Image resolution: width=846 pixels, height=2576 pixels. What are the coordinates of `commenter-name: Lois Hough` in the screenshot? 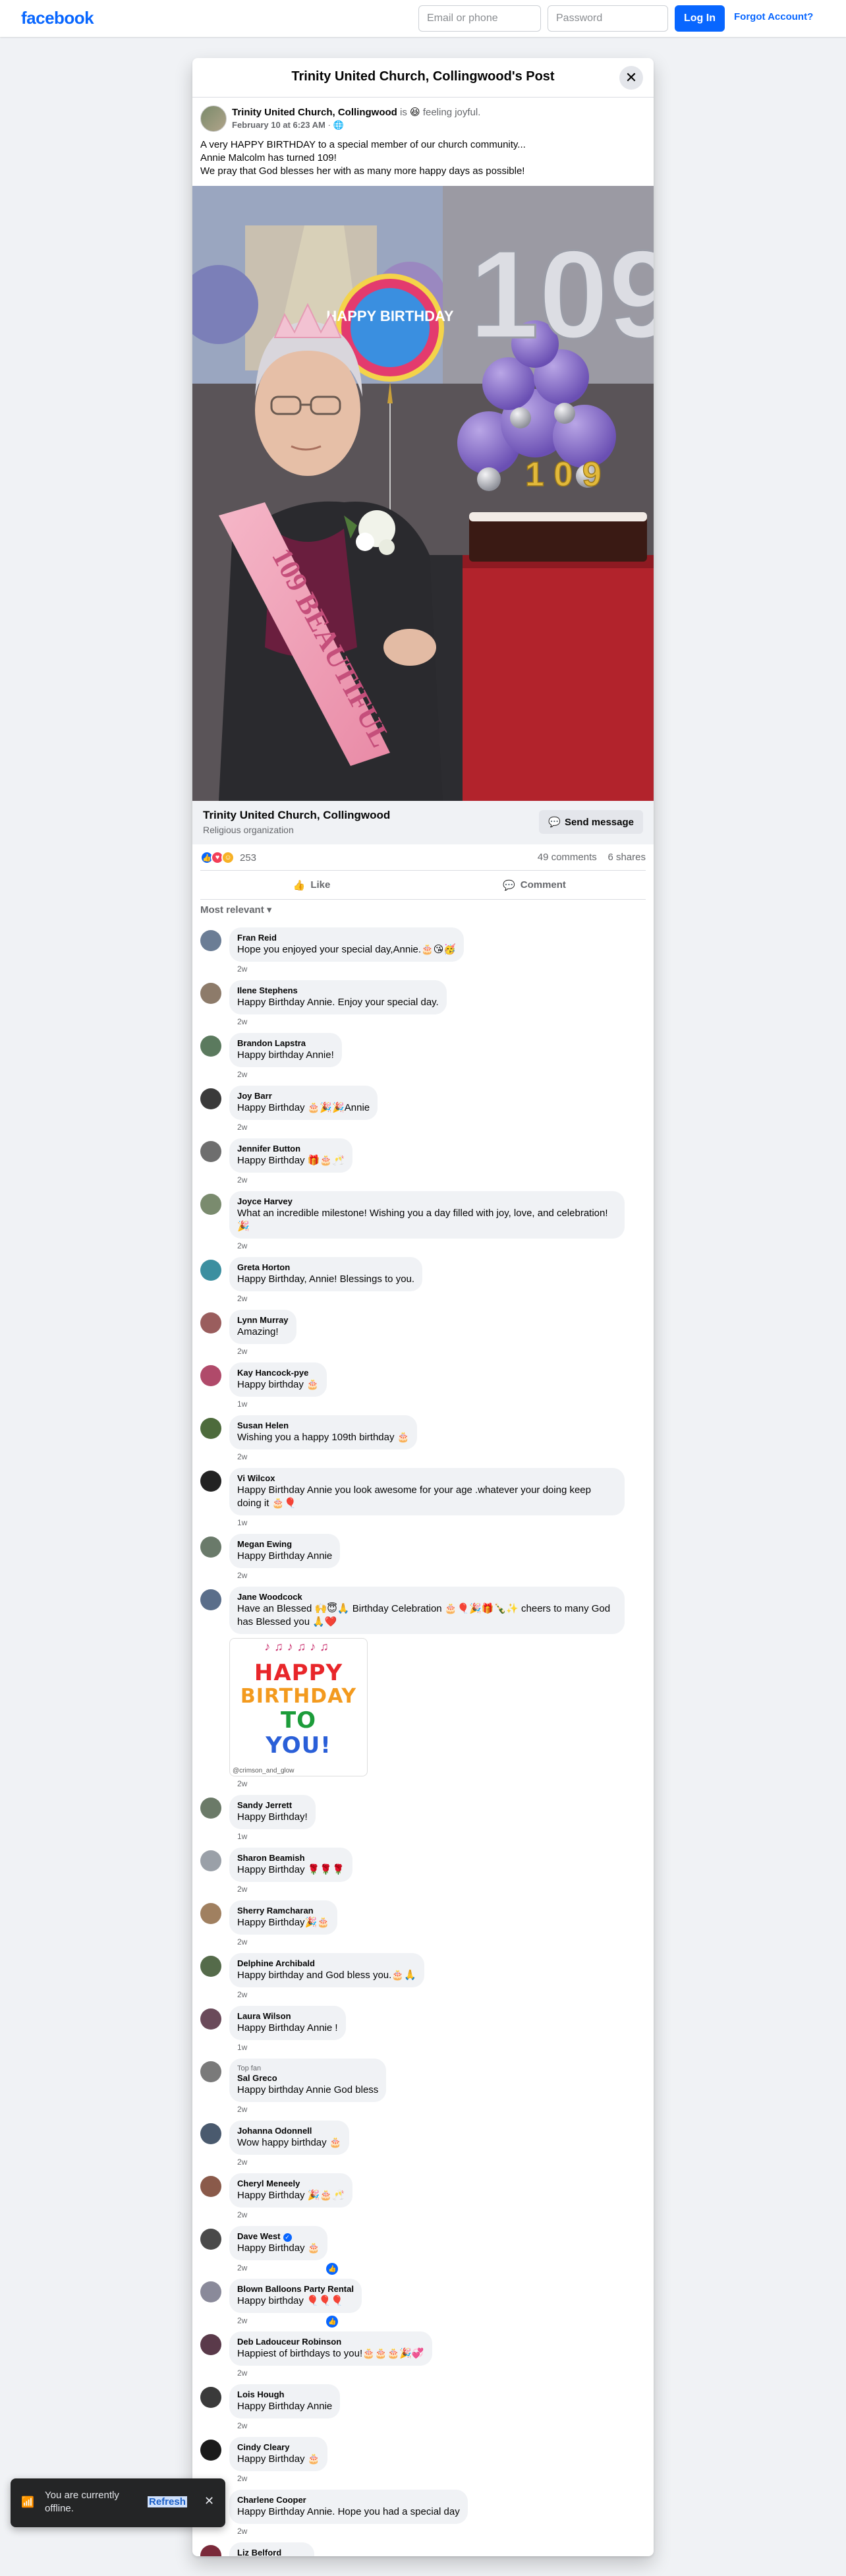 It's located at (284, 2394).